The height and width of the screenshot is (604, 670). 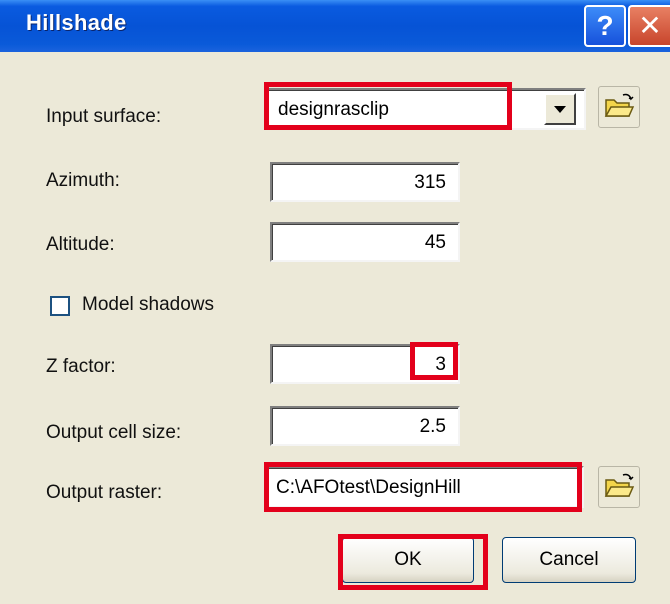 What do you see at coordinates (435, 242) in the screenshot?
I see `altitude-value: 45` at bounding box center [435, 242].